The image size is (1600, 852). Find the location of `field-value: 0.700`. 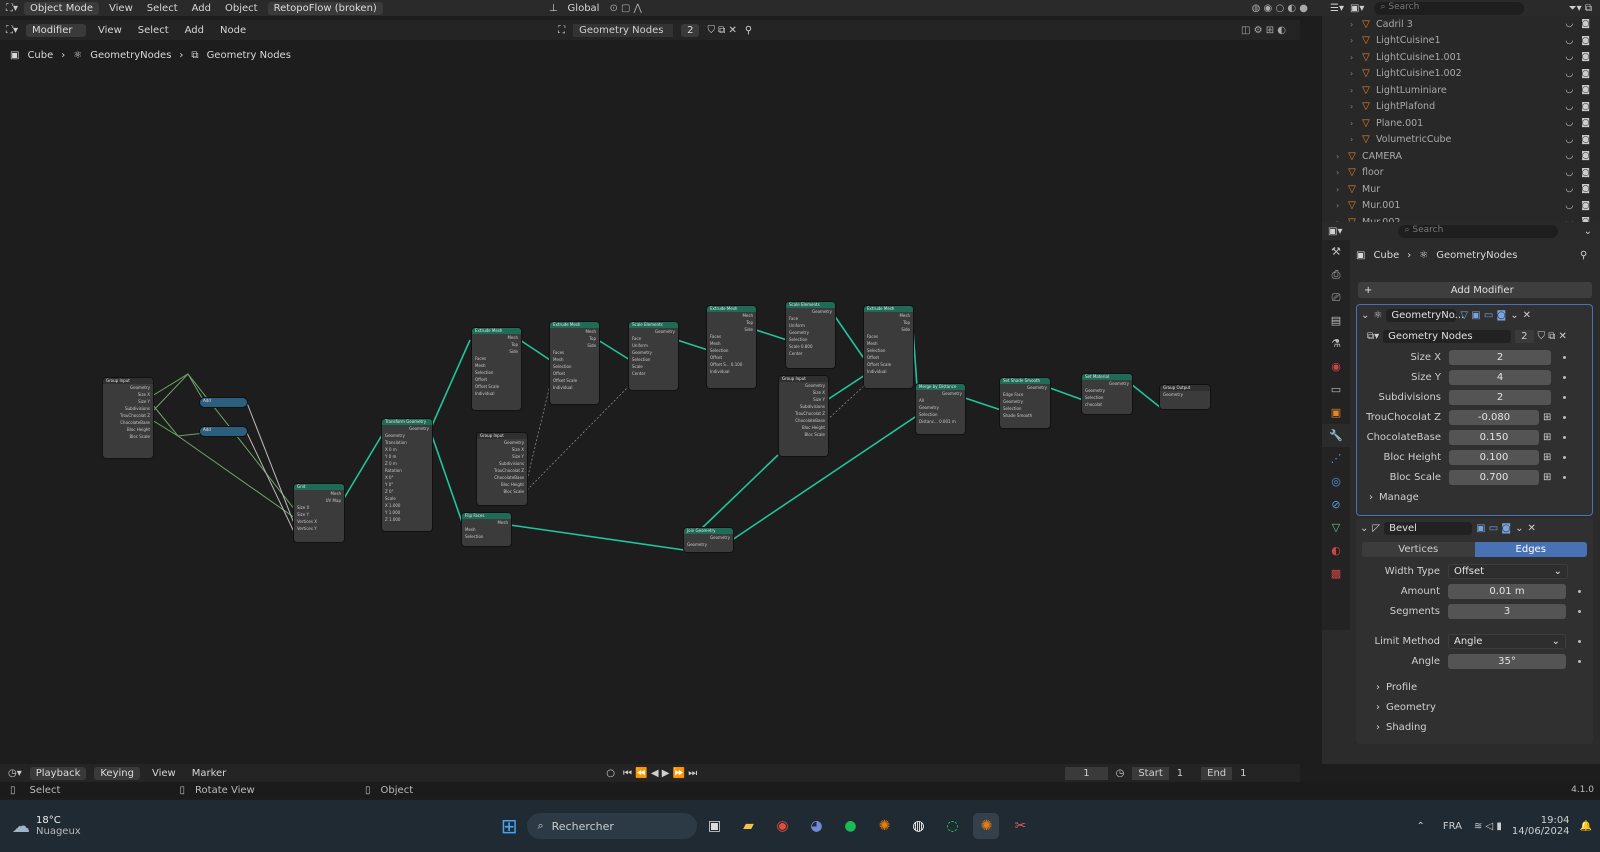

field-value: 0.700 is located at coordinates (1494, 477).